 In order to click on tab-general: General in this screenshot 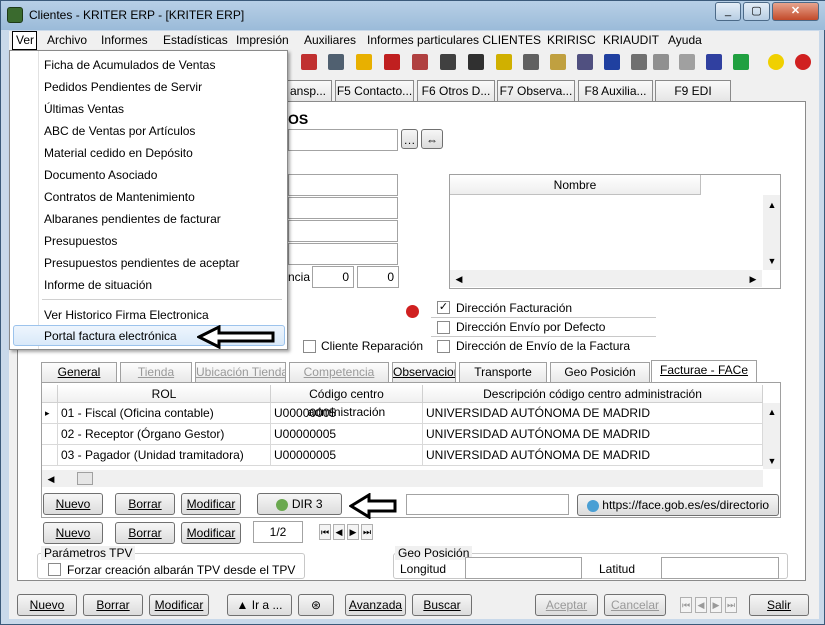, I will do `click(79, 372)`.